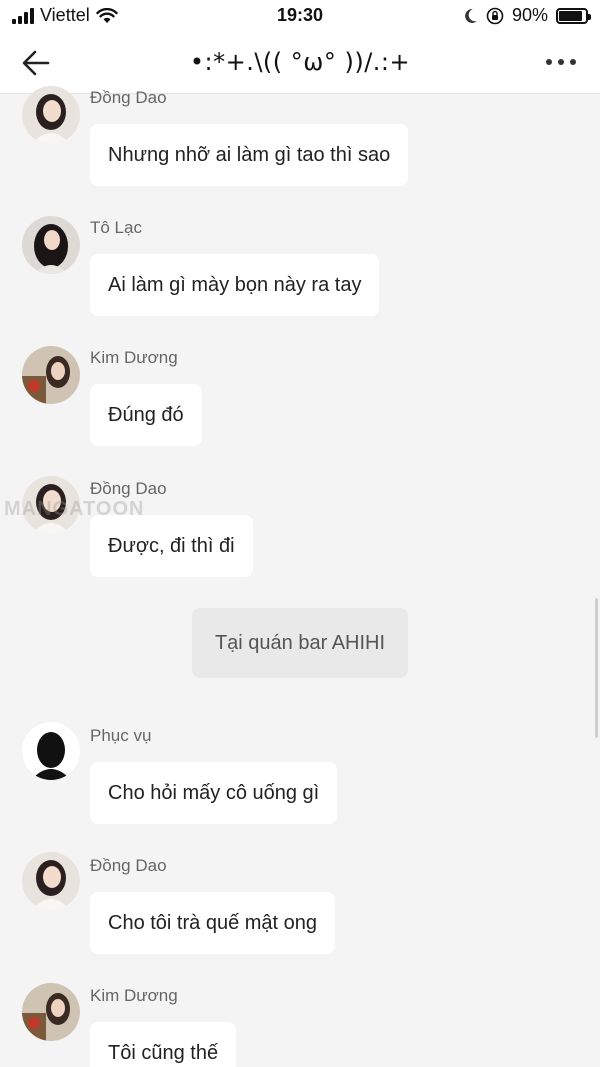 The width and height of the screenshot is (600, 1067). I want to click on moon-icon, so click(471, 15).